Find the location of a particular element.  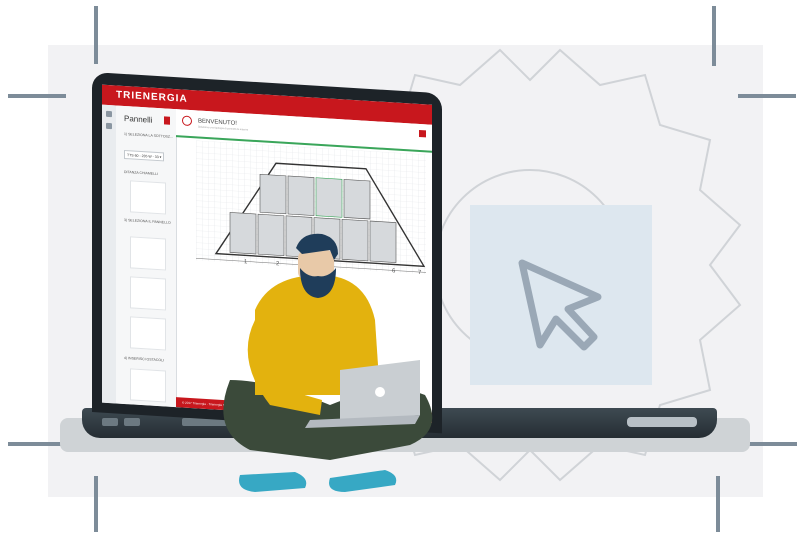

brand-logo: TRIENERGIA is located at coordinates (152, 97).